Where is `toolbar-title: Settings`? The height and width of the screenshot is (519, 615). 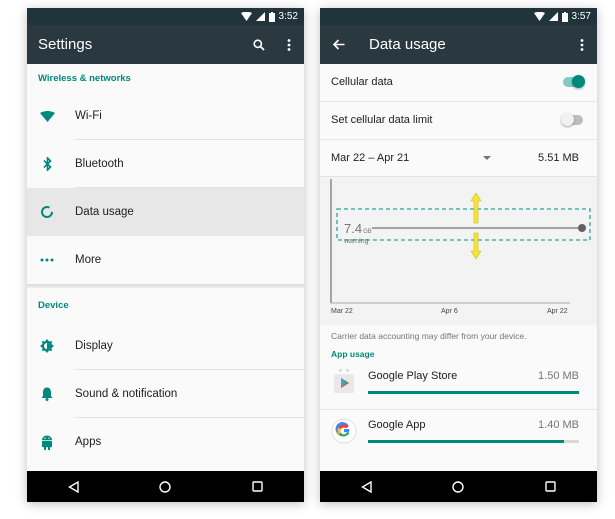 toolbar-title: Settings is located at coordinates (65, 44).